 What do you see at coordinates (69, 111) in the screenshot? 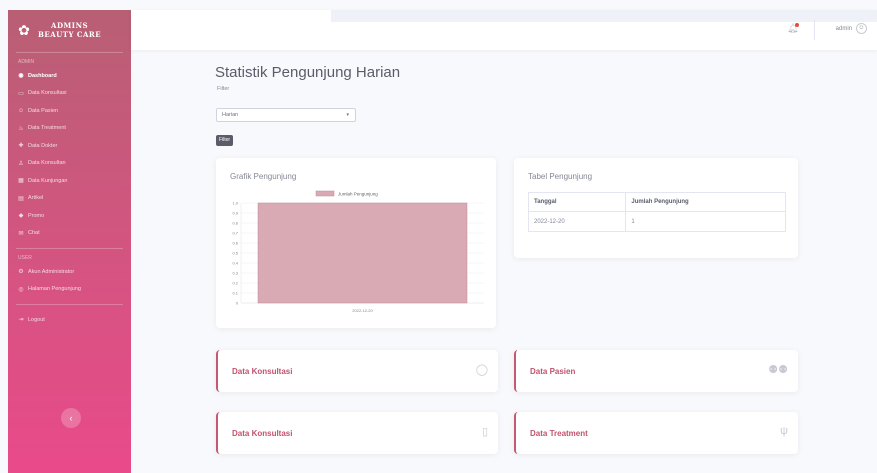
I see `sidebar-item-data-pasien: ☺ Data Pasien` at bounding box center [69, 111].